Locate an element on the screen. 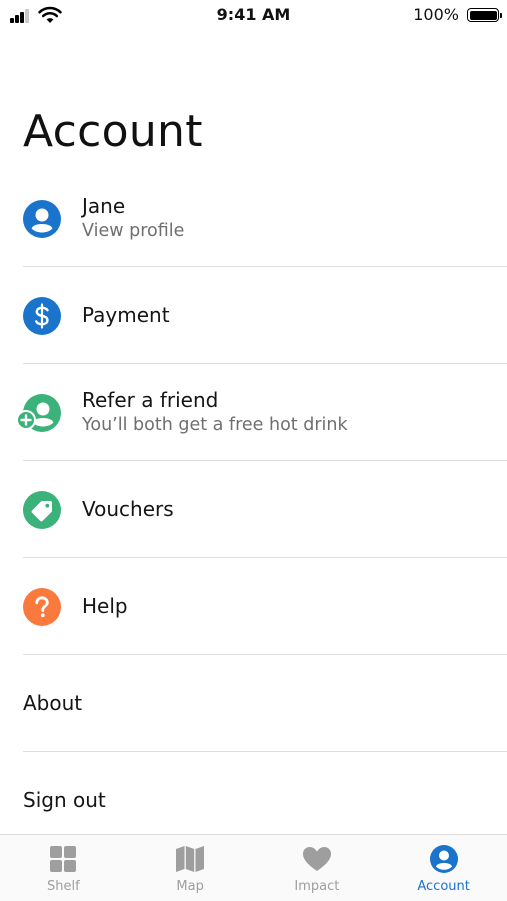 The image size is (507, 901). menu-item-payment: Payment is located at coordinates (253, 315).